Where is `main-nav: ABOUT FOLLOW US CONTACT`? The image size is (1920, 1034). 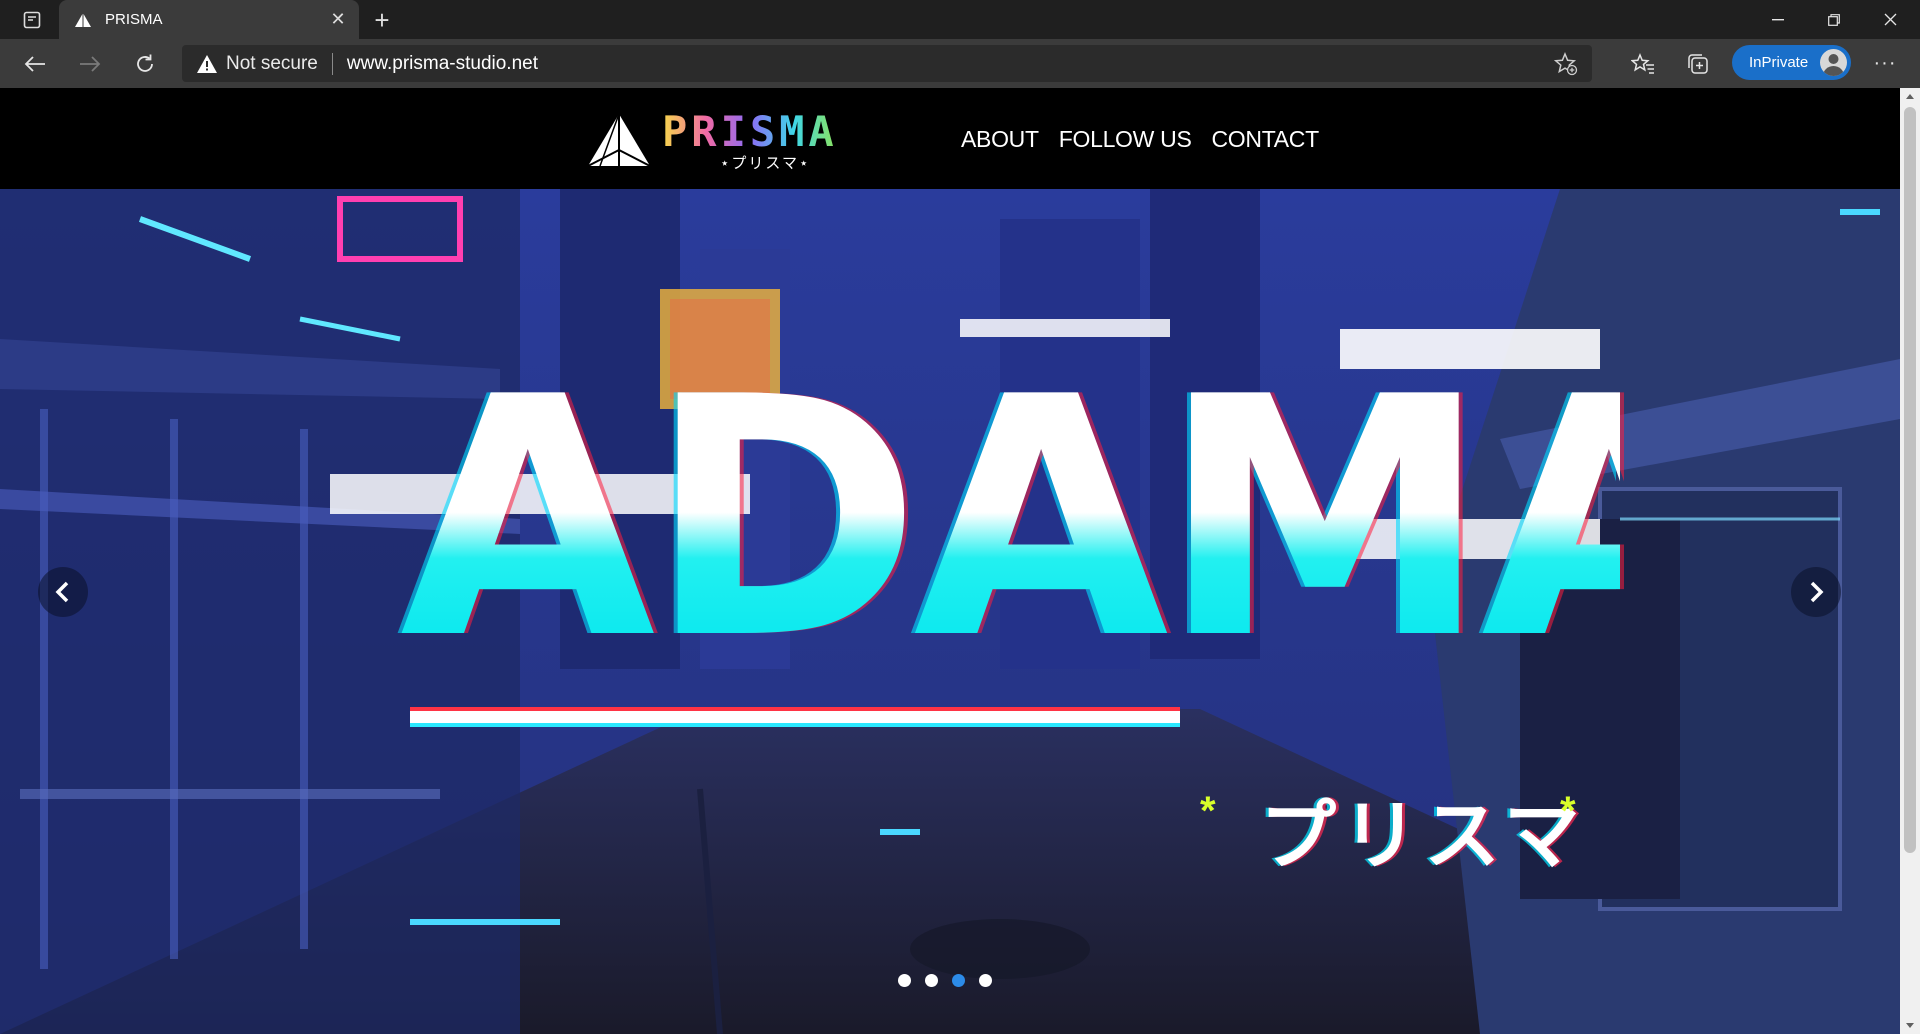
main-nav: ABOUT FOLLOW US CONTACT is located at coordinates (1140, 139).